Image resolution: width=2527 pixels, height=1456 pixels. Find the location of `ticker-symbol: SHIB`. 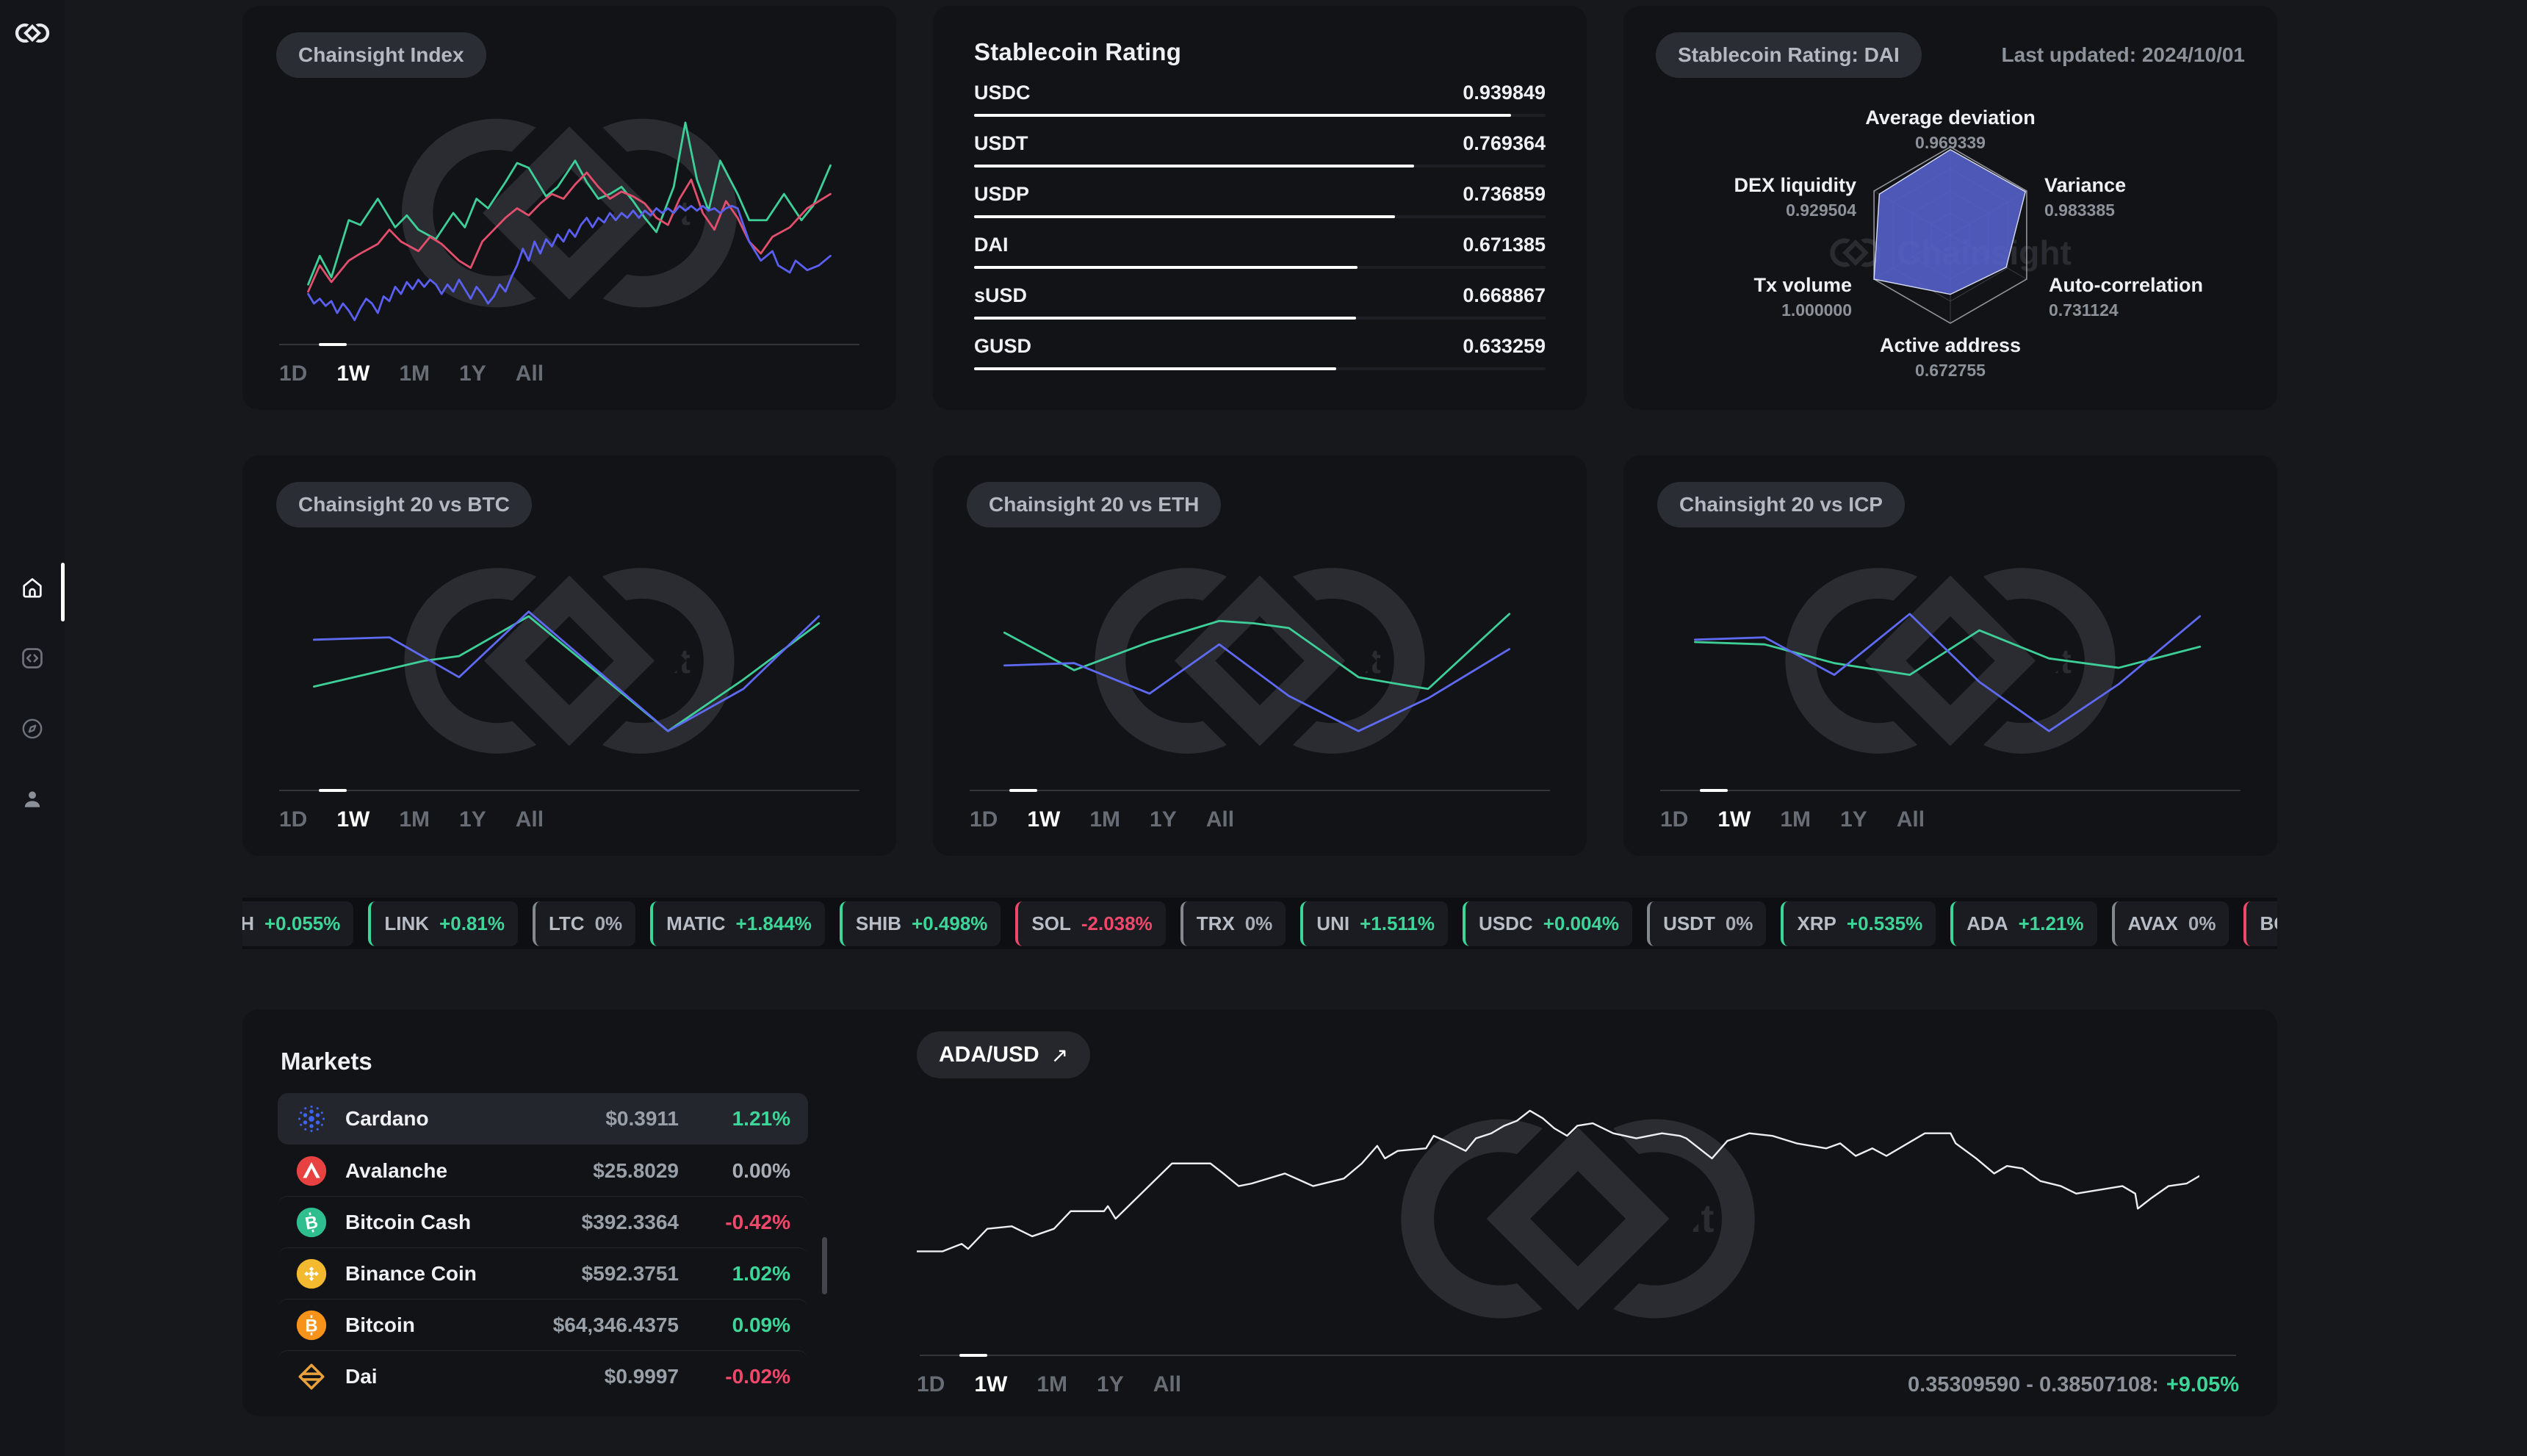

ticker-symbol: SHIB is located at coordinates (878, 923).